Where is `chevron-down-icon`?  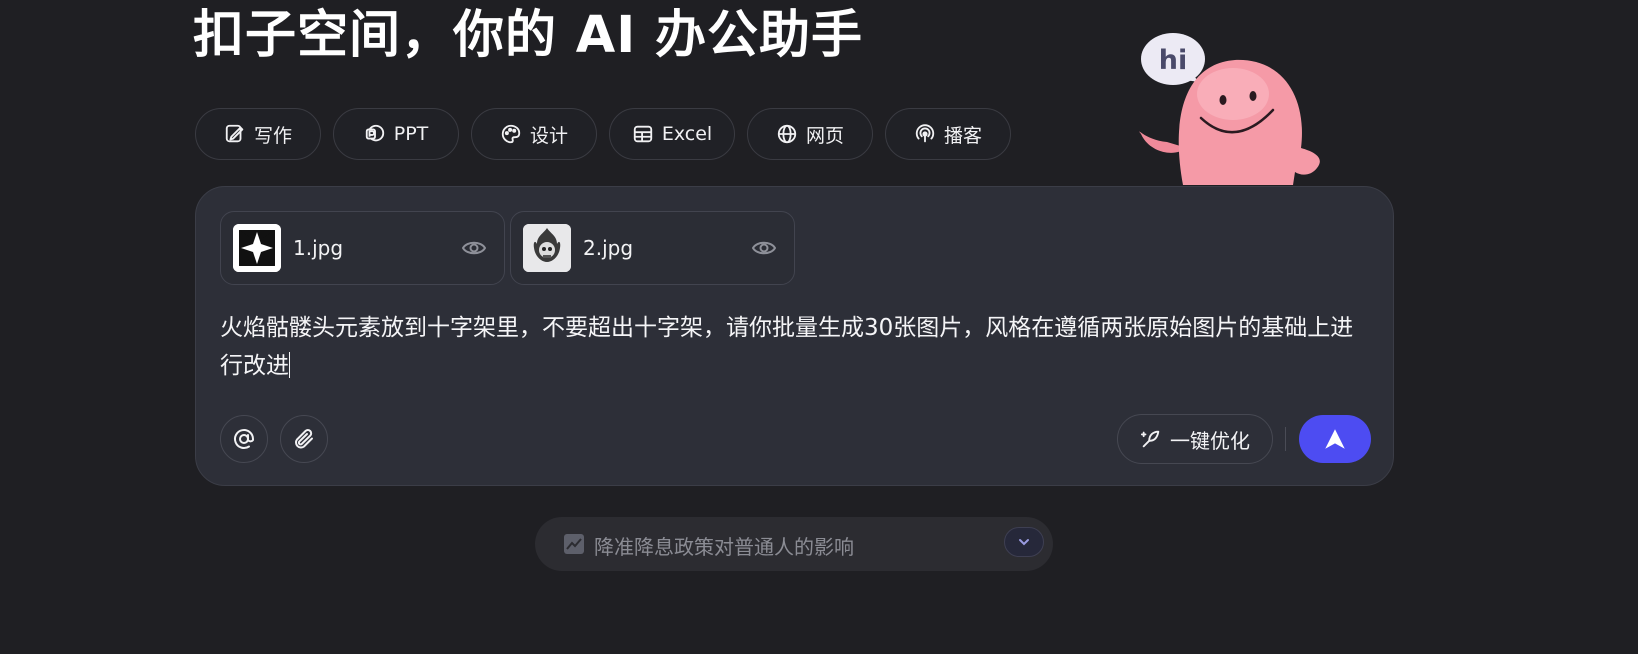
chevron-down-icon is located at coordinates (1024, 542).